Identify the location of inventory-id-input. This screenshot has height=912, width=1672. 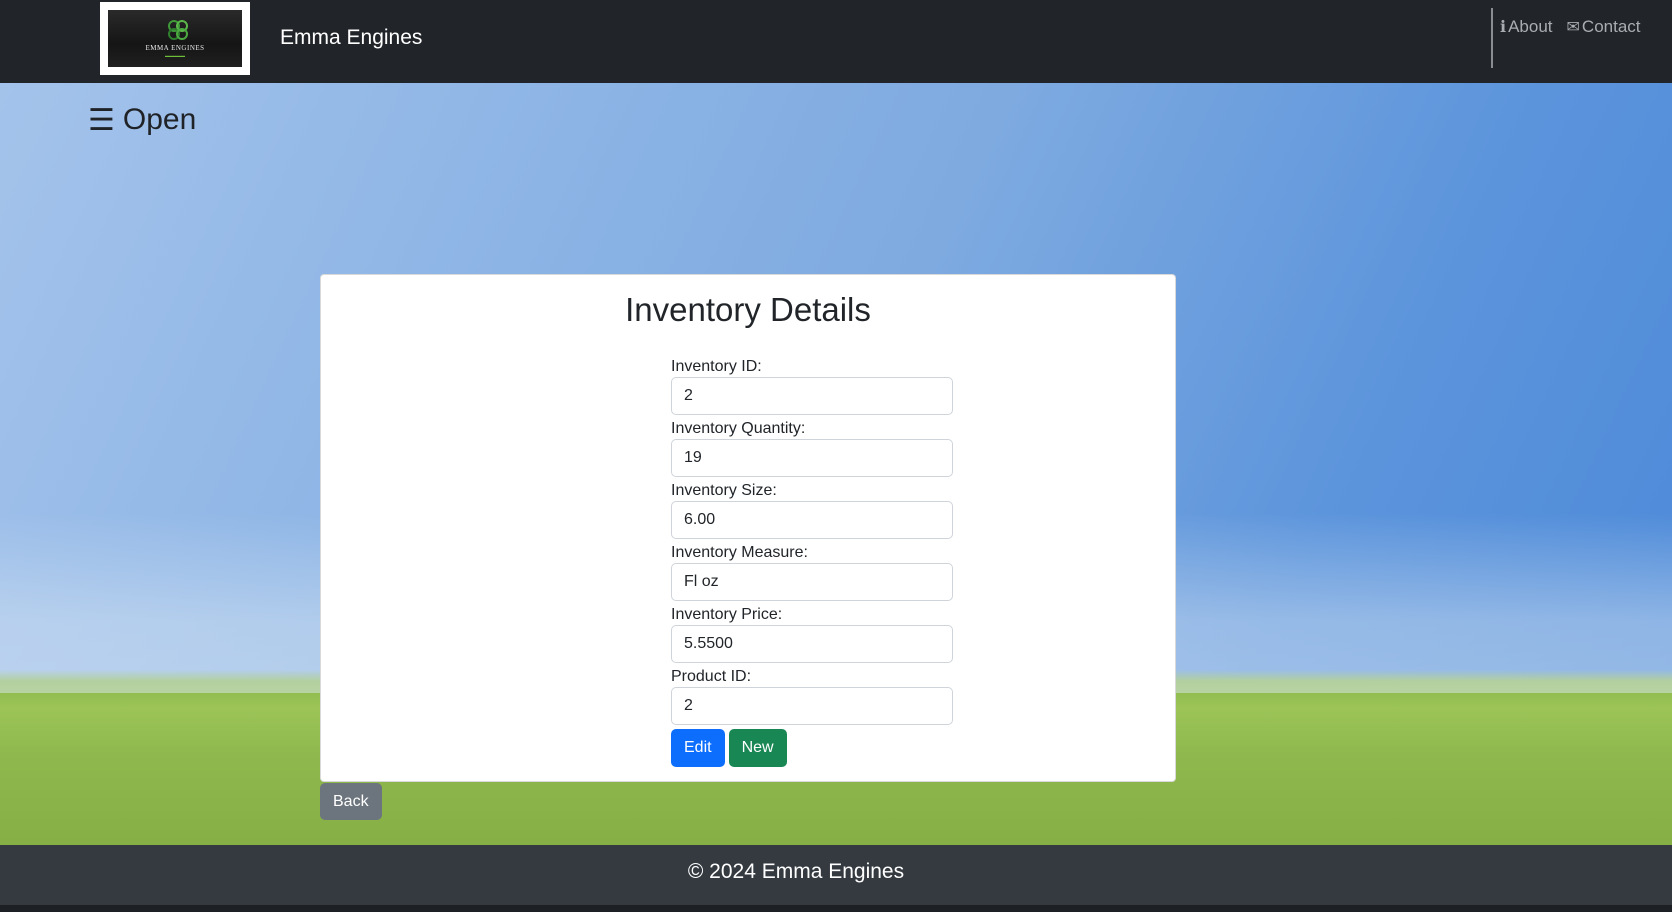
(812, 396).